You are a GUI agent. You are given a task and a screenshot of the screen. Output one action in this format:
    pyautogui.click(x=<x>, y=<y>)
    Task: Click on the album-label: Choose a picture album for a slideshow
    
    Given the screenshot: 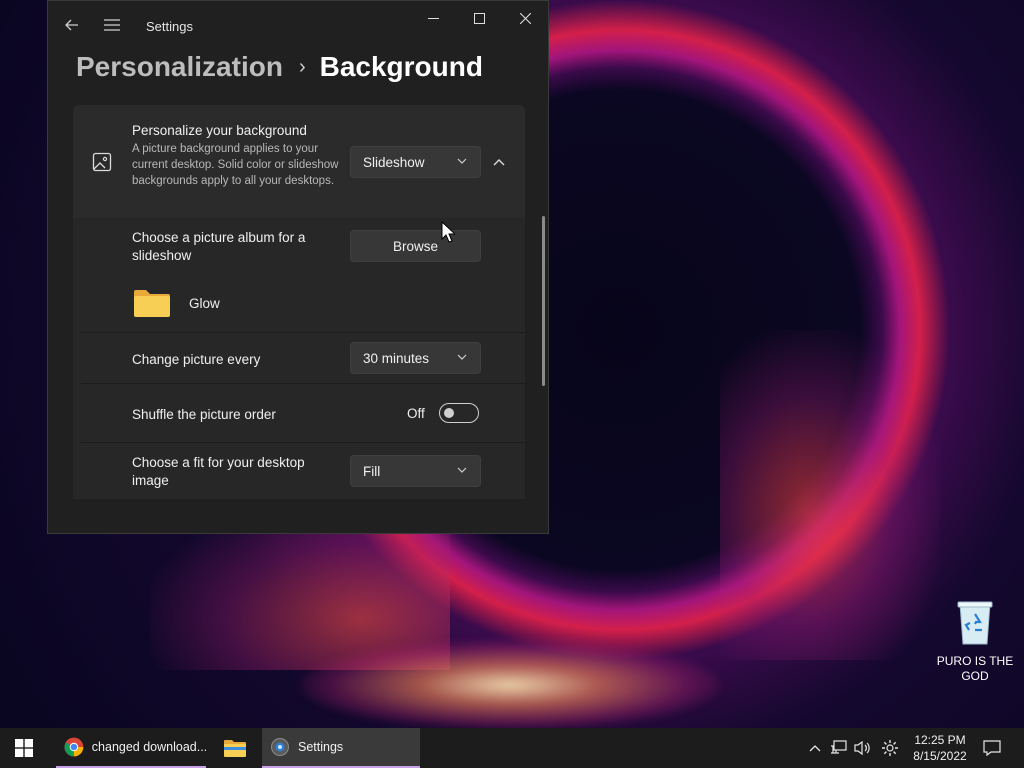 What is the action you would take?
    pyautogui.click(x=219, y=246)
    